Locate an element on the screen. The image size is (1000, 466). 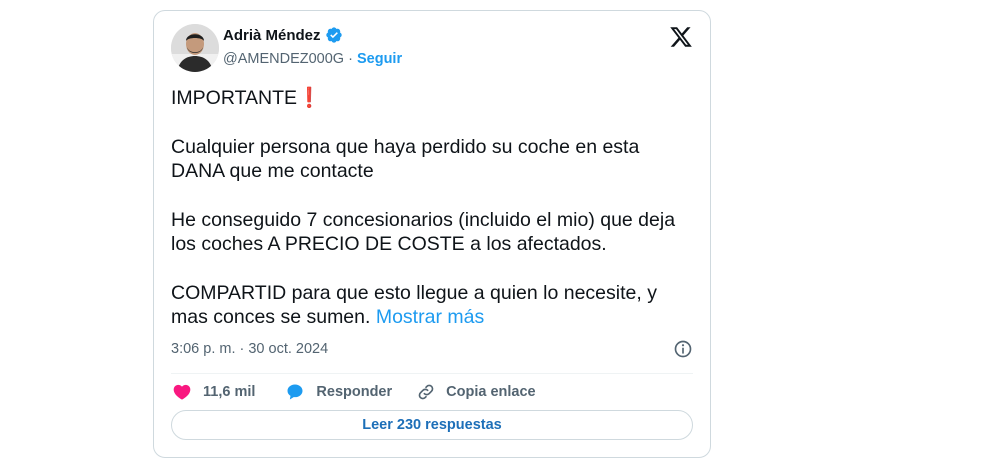
show-more-link: Mostrar más is located at coordinates (430, 317).